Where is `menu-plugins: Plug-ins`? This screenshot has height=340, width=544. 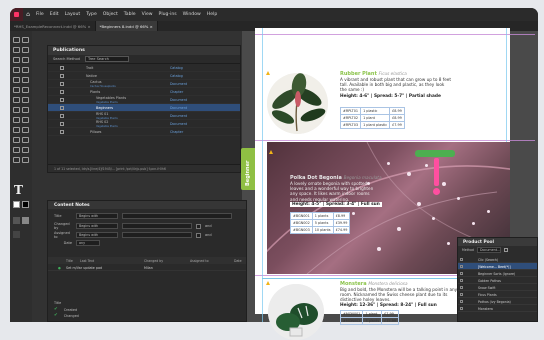 menu-plugins: Plug-ins is located at coordinates (168, 14).